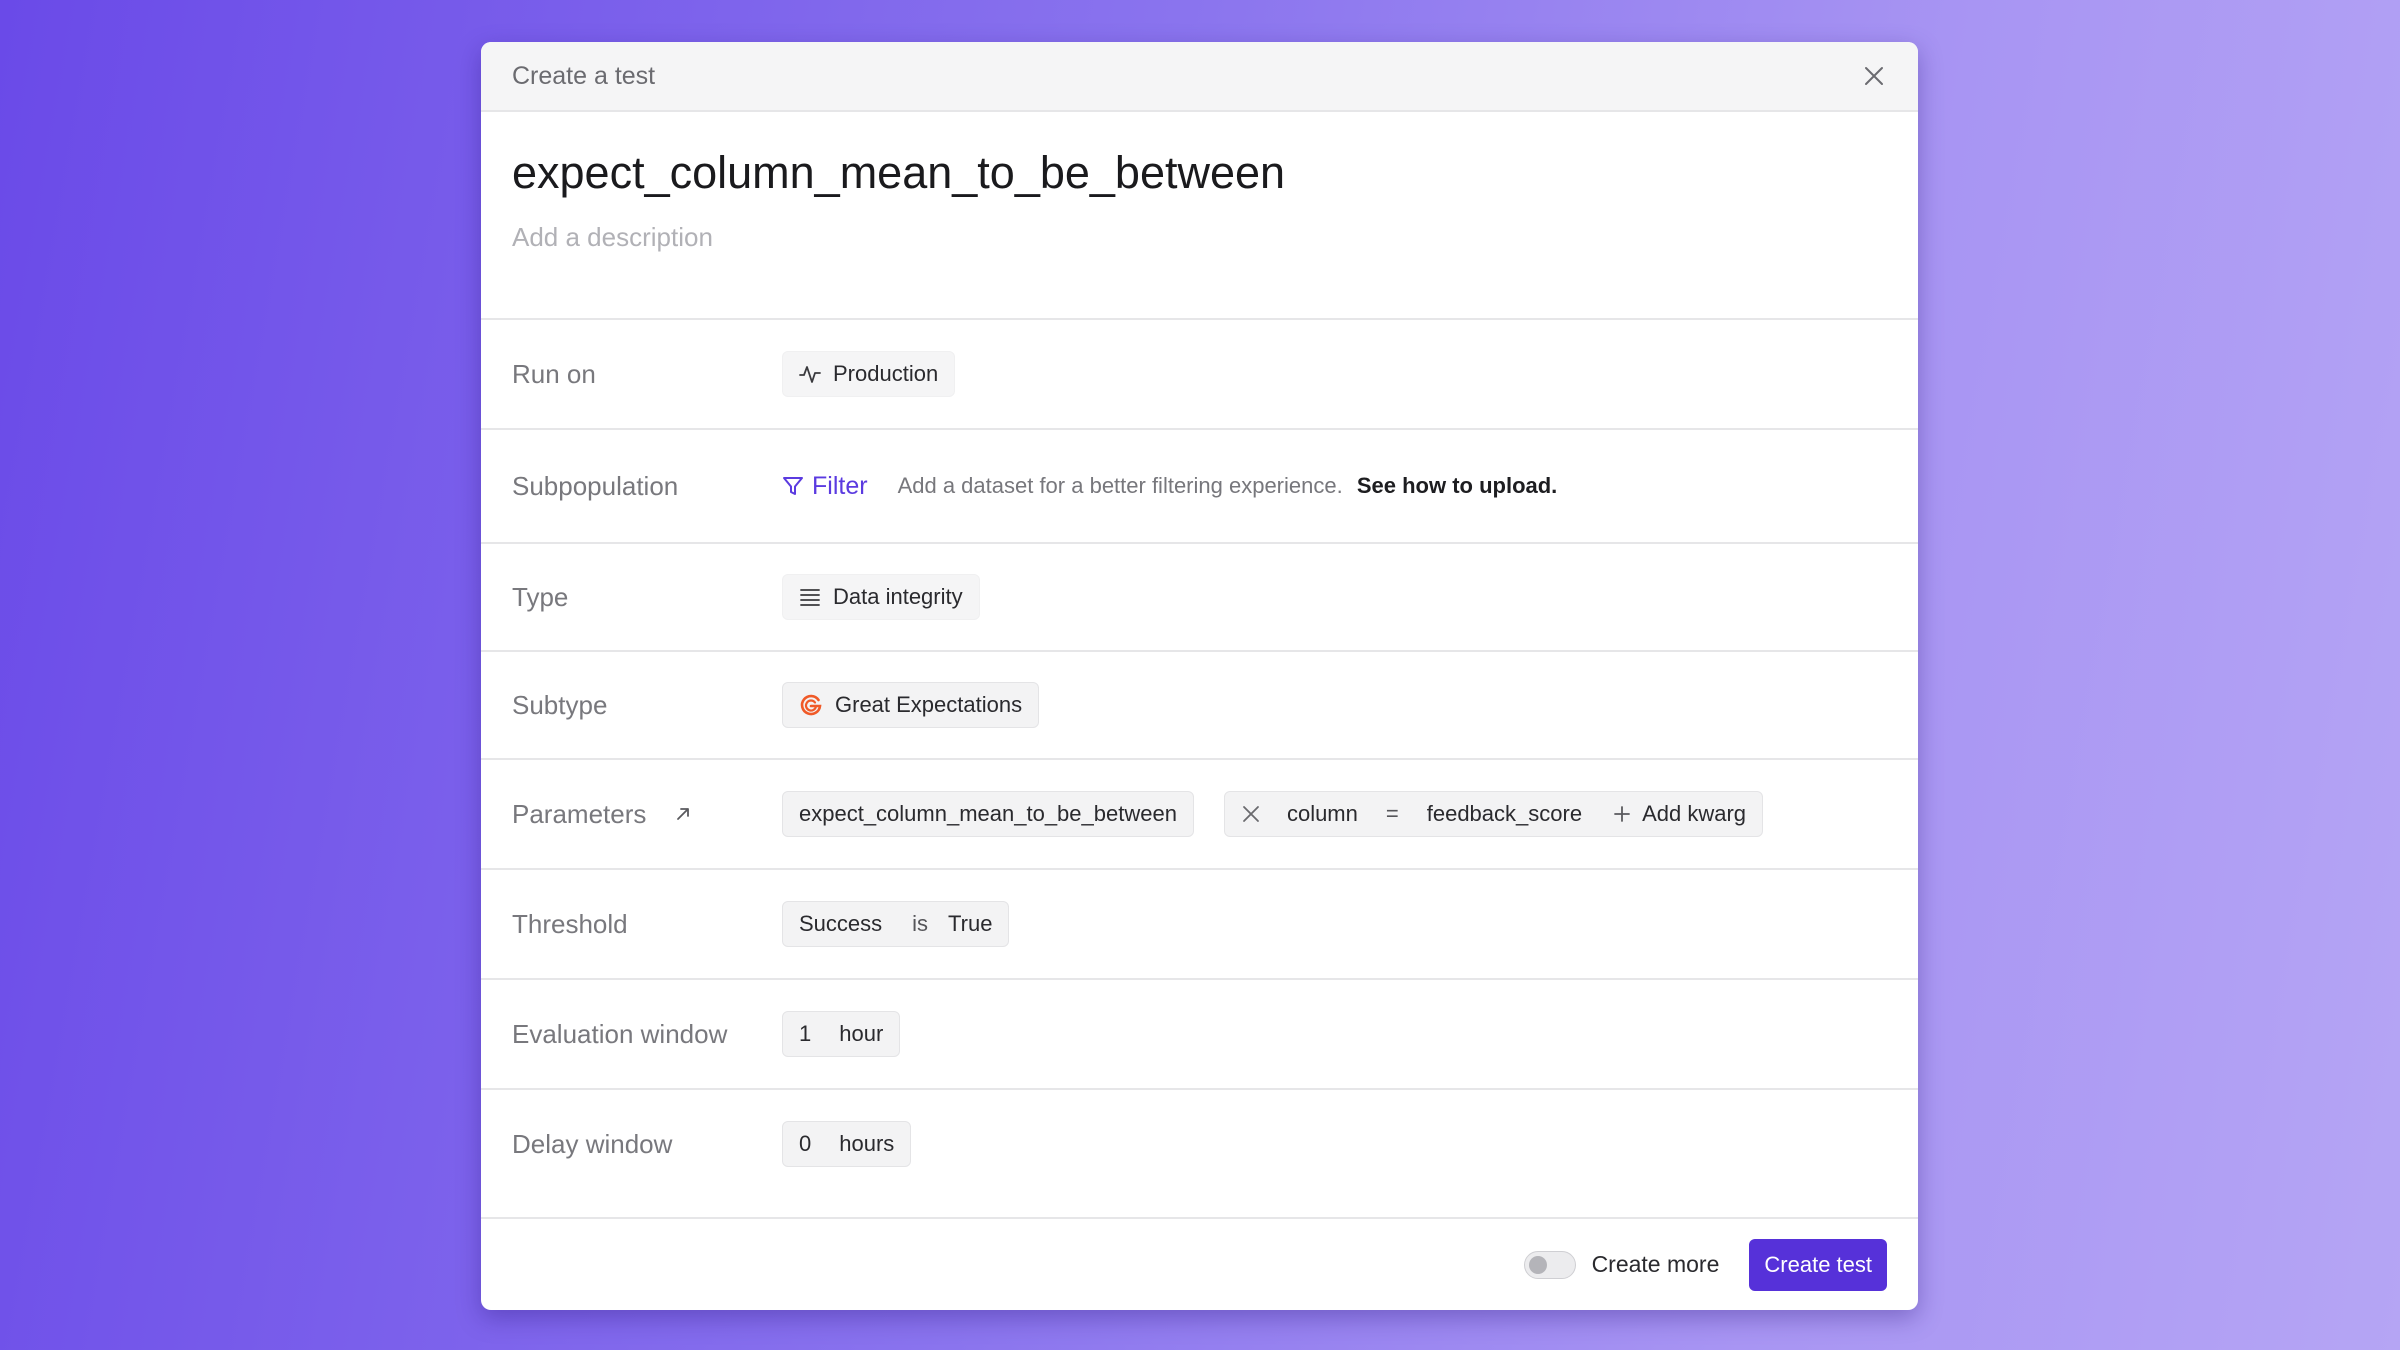 The height and width of the screenshot is (1350, 2400). I want to click on type-row: Type Data integrity, so click(1199, 596).